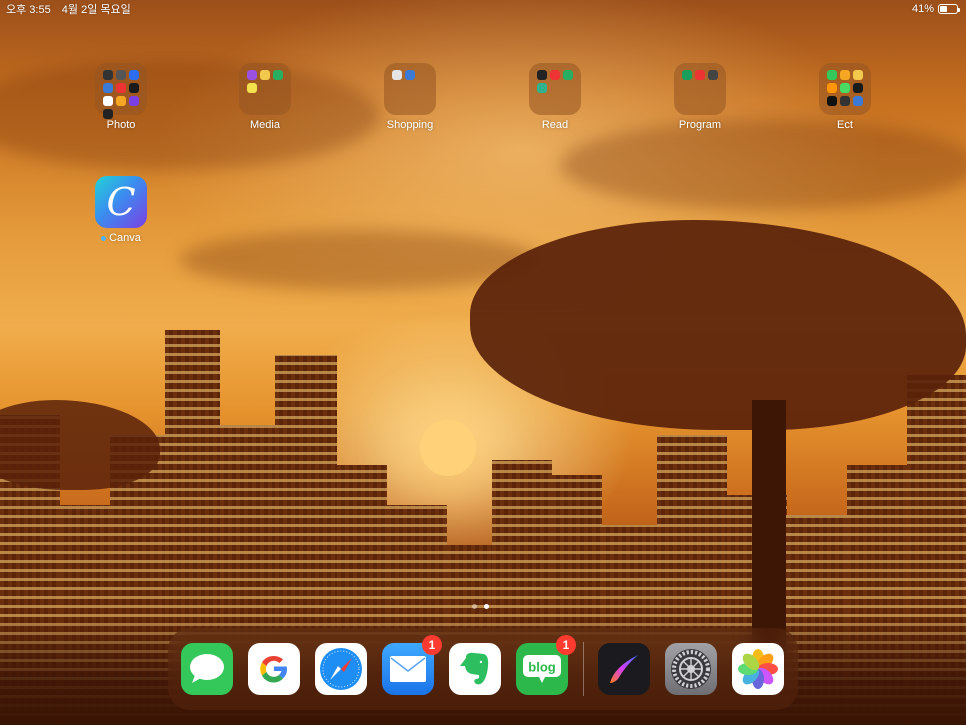 Image resolution: width=966 pixels, height=725 pixels. I want to click on folder-photo: Photo, so click(121, 97).